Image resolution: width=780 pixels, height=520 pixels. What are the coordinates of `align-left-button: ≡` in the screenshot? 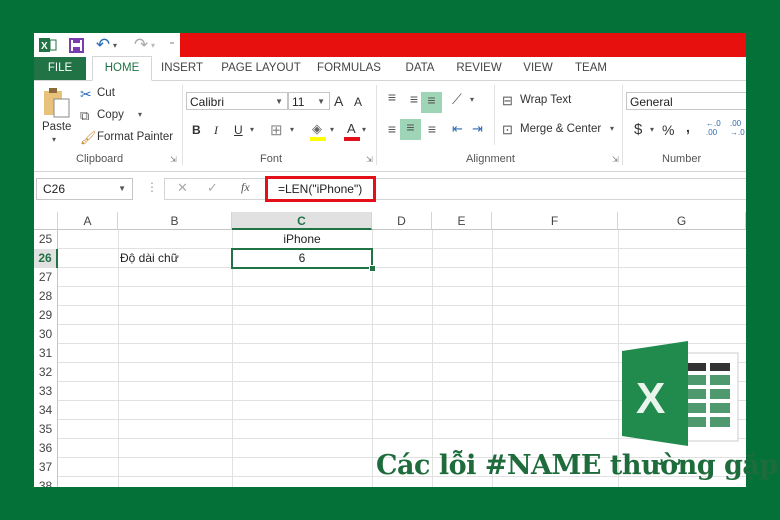 It's located at (392, 129).